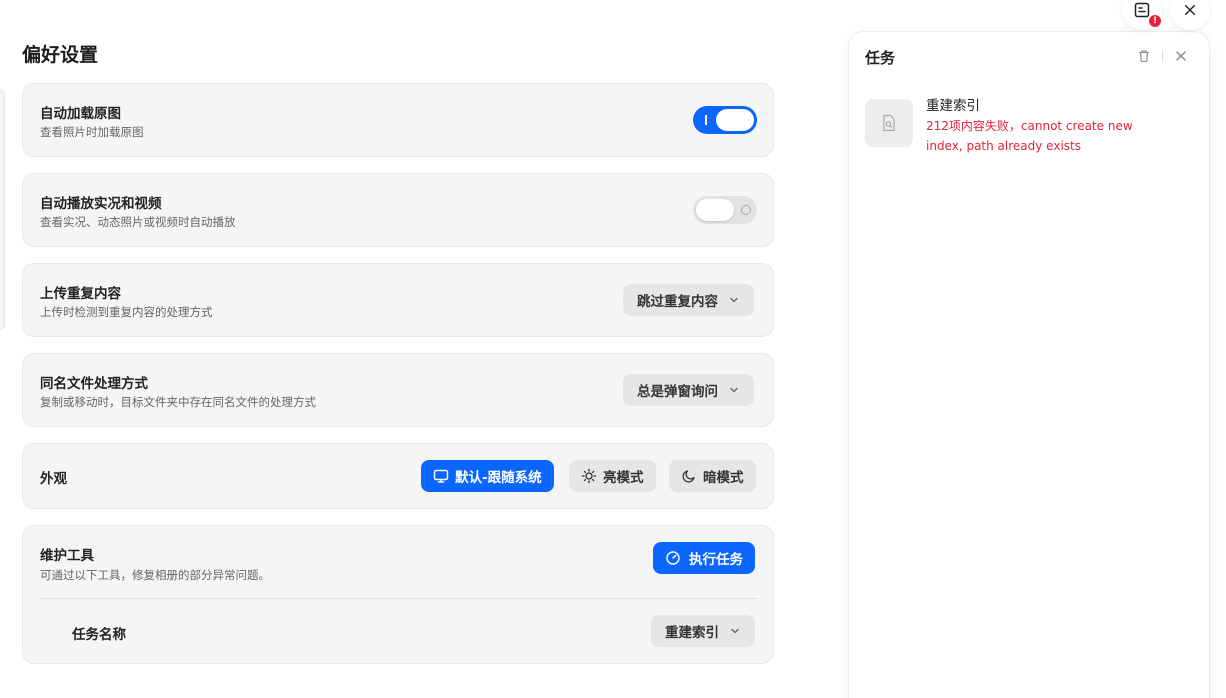 This screenshot has width=1226, height=698. What do you see at coordinates (94, 384) in the screenshot?
I see `setting-title: 同名文件处理方式` at bounding box center [94, 384].